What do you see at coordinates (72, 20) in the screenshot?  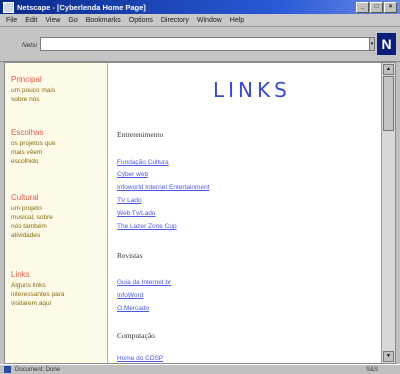 I see `menu-go: Go` at bounding box center [72, 20].